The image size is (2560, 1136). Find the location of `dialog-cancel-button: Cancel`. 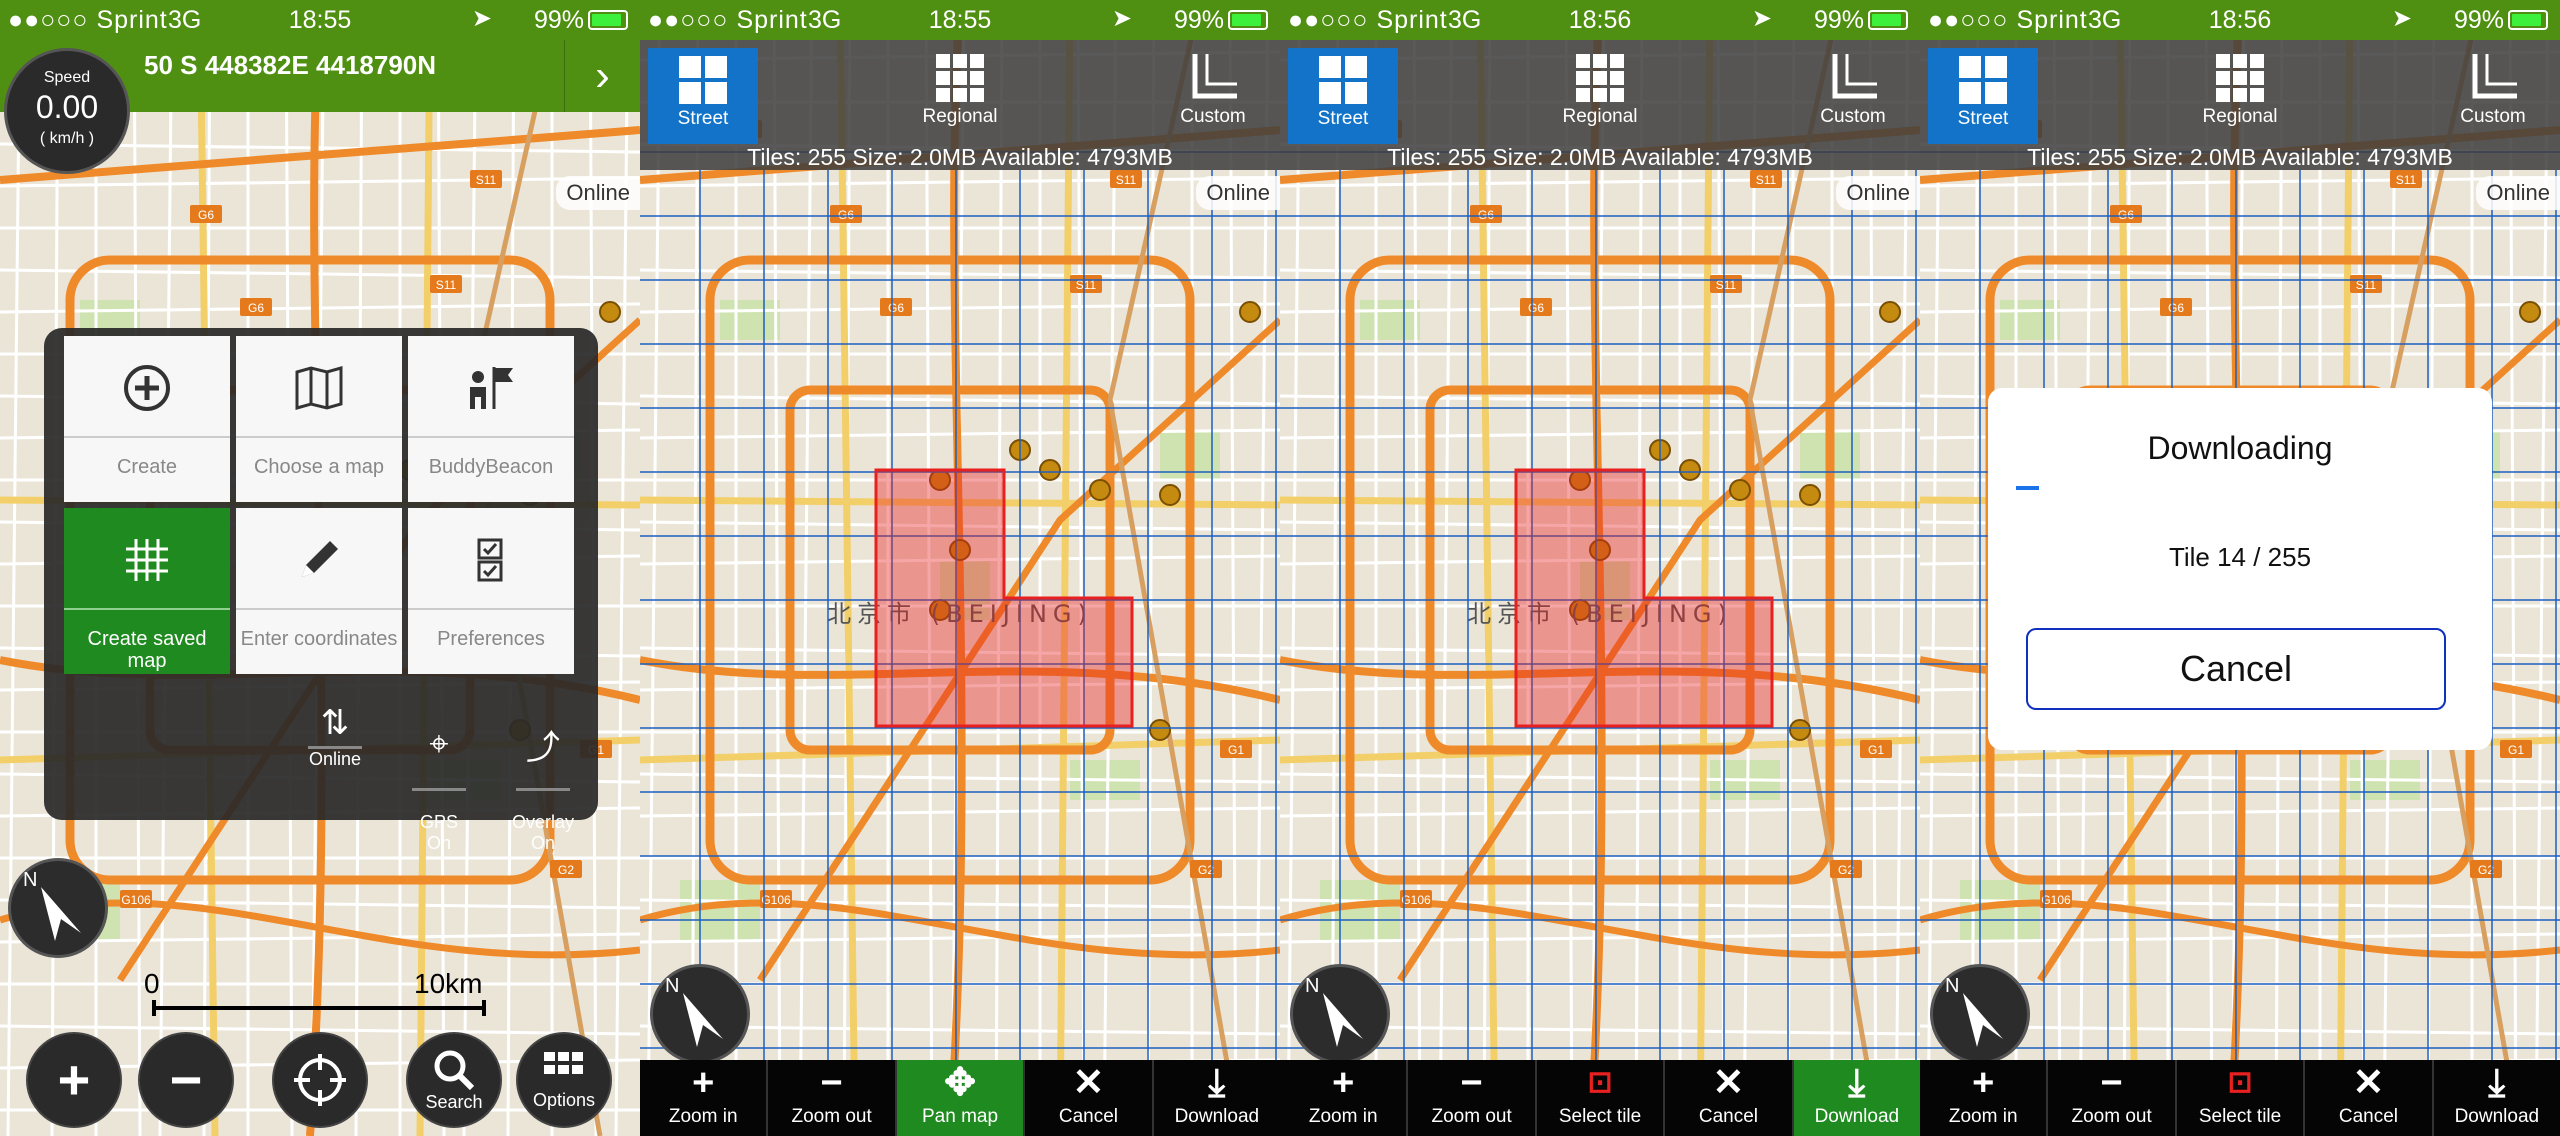

dialog-cancel-button: Cancel is located at coordinates (2236, 669).